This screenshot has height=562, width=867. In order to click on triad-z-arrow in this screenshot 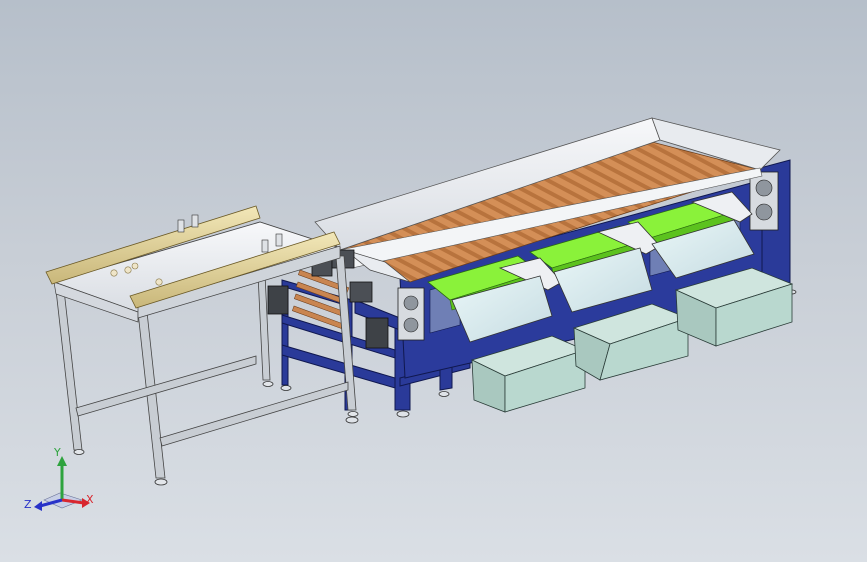, I will do `click(38, 506)`.